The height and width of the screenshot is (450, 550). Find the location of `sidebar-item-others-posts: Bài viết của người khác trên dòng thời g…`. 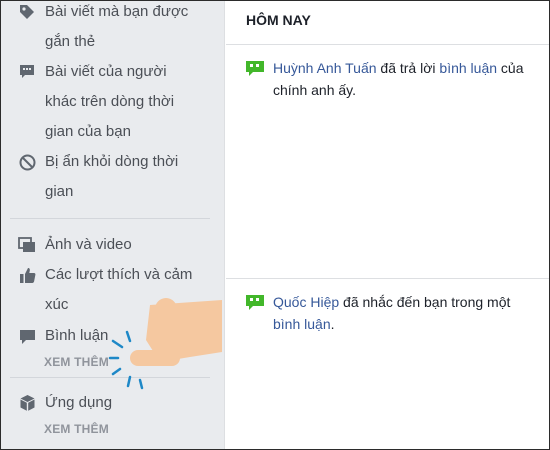

sidebar-item-others-posts: Bài viết của người khác trên dòng thời g… is located at coordinates (117, 102).